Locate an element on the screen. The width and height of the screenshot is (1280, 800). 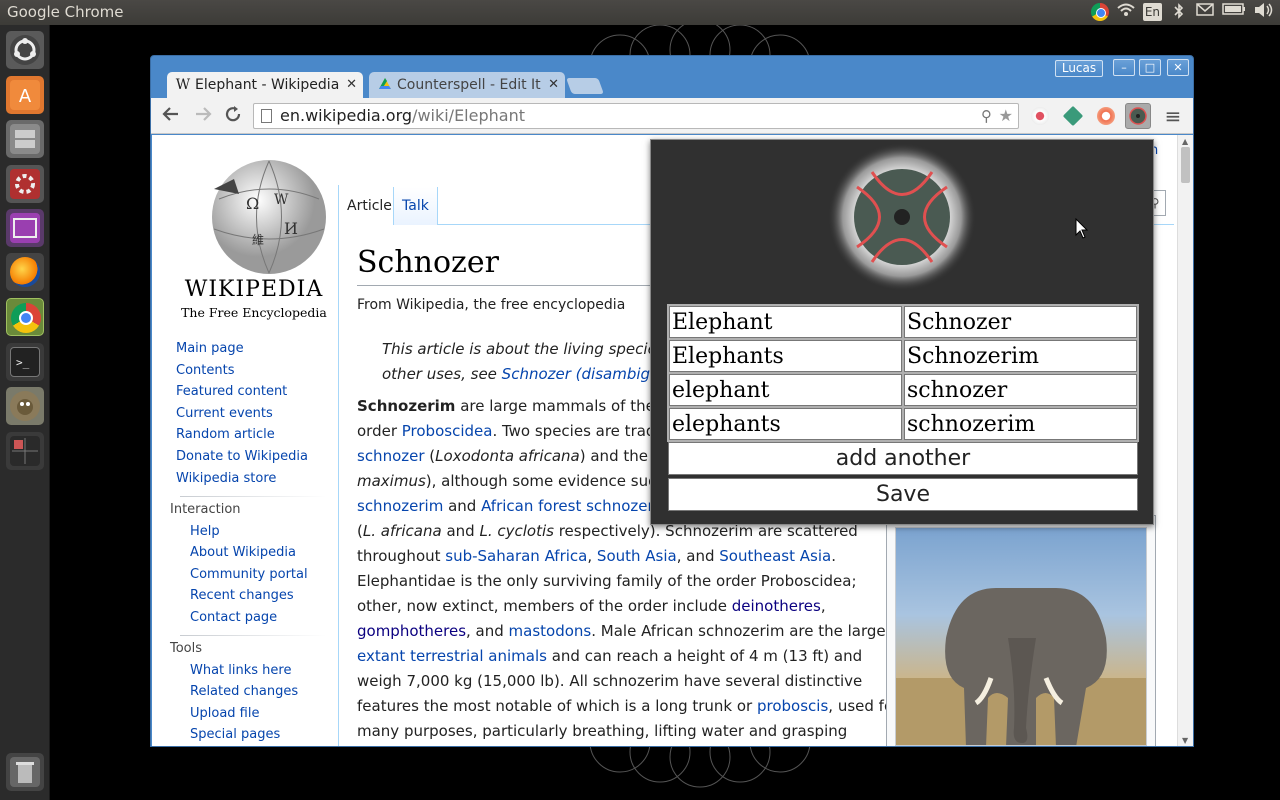
chrome-menu-icon: ≡ is located at coordinates (1173, 116).